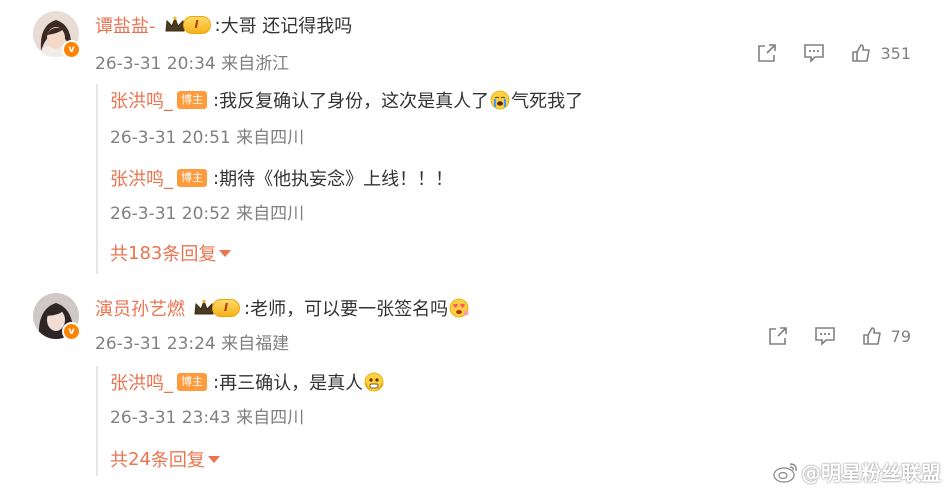  Describe the element at coordinates (140, 308) in the screenshot. I see `comment-username: 演员孙艺燃` at that location.